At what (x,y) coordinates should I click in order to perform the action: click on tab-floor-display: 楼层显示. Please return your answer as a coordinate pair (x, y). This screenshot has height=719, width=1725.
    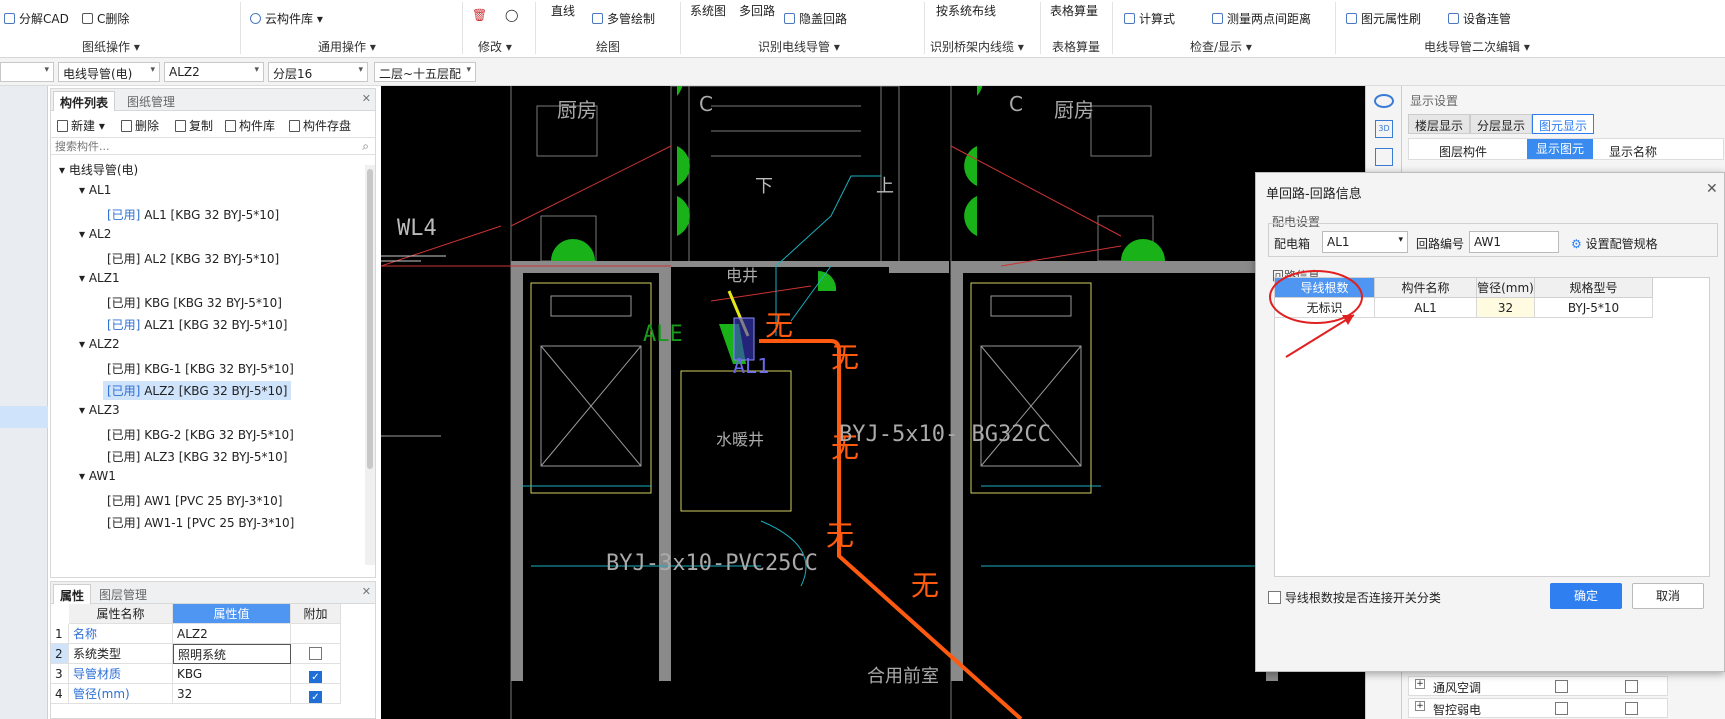
    Looking at the image, I should click on (1439, 124).